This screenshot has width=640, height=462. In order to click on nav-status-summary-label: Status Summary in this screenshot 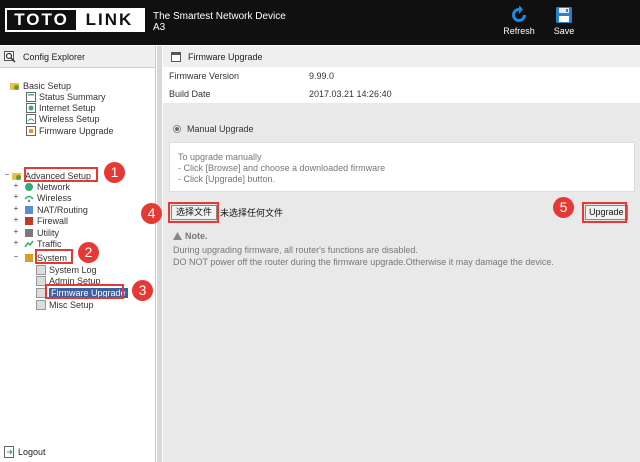, I will do `click(72, 96)`.